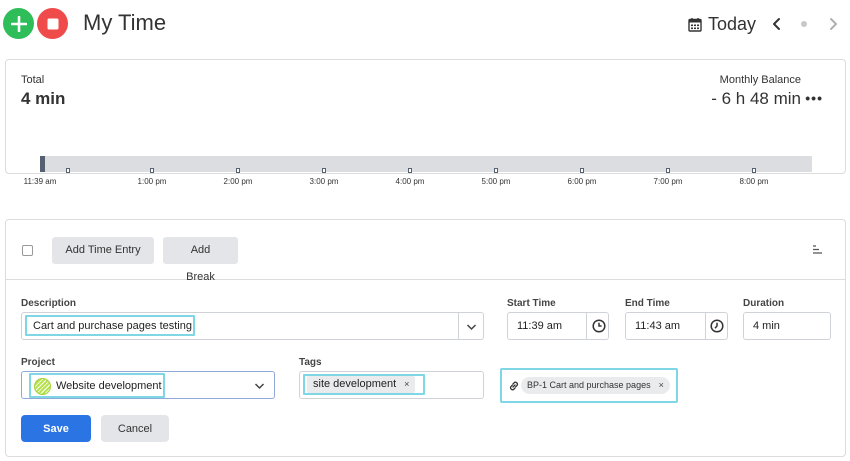  Describe the element at coordinates (804, 24) in the screenshot. I see `current-day-dot` at that location.